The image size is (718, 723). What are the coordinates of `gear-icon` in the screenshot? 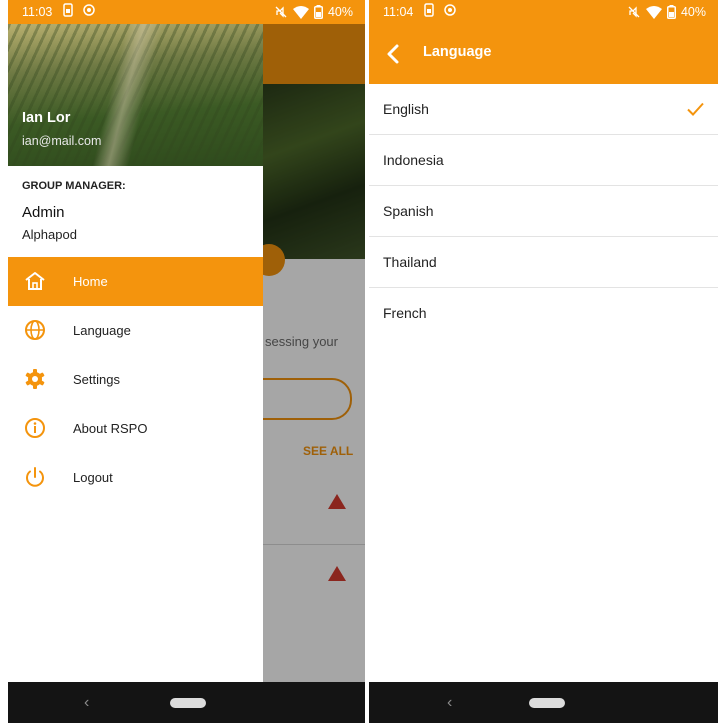 It's located at (35, 379).